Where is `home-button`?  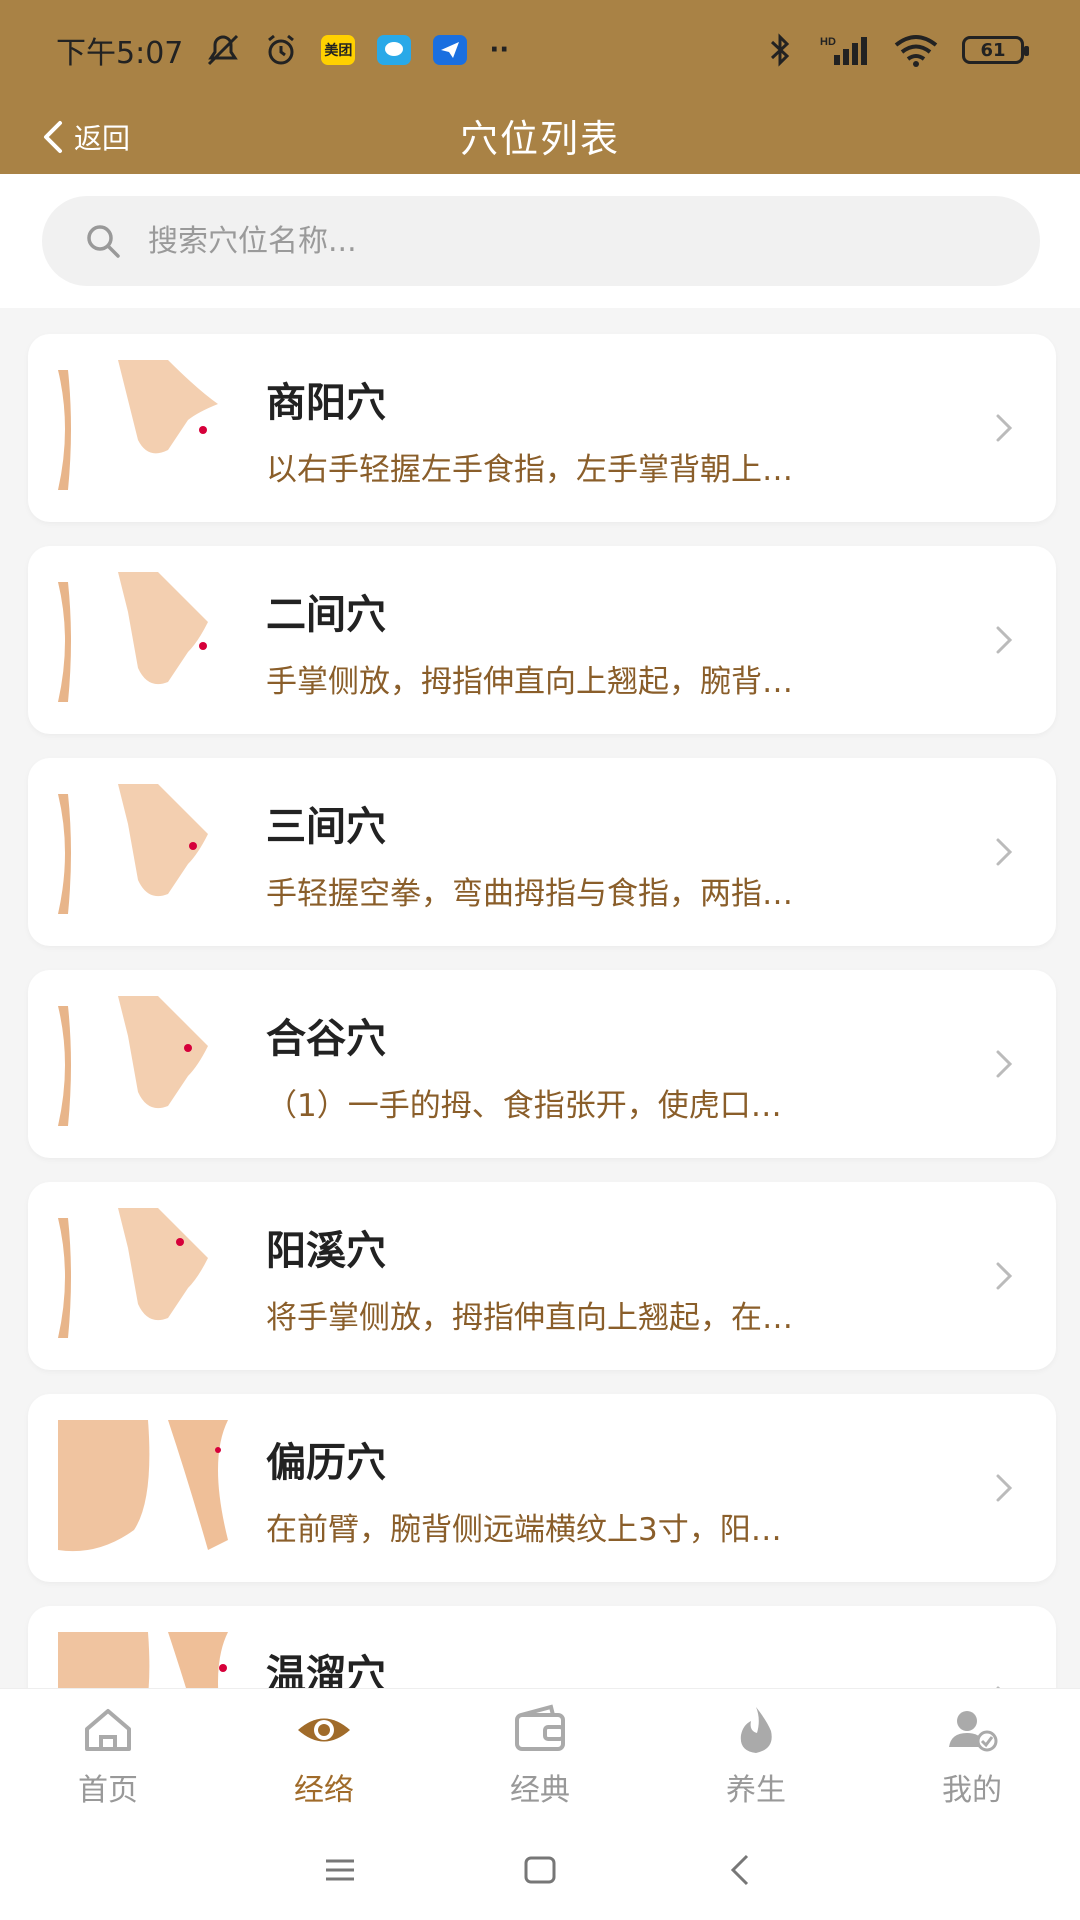 home-button is located at coordinates (540, 1870).